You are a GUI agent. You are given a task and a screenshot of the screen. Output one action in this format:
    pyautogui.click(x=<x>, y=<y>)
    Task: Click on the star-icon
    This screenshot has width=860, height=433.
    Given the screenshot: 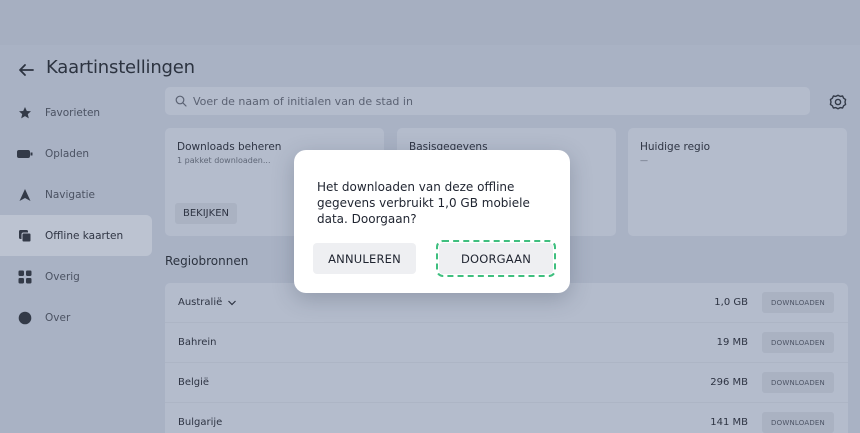 What is the action you would take?
    pyautogui.click(x=25, y=113)
    